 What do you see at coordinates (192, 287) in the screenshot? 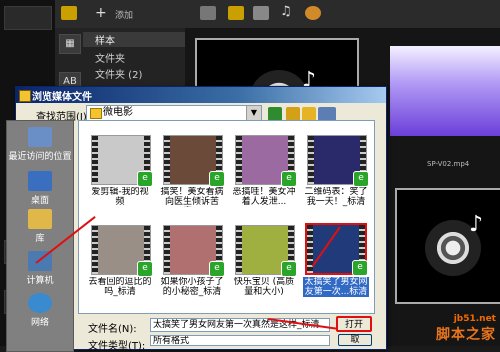
I see `file-name: 如果你小孩子了的小秘密_标清` at bounding box center [192, 287].